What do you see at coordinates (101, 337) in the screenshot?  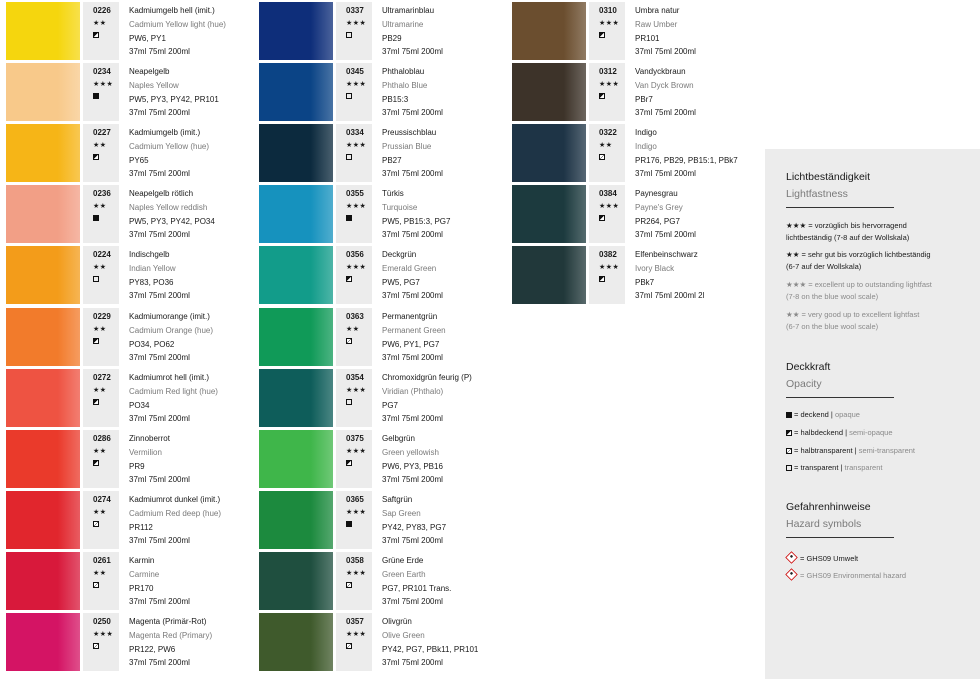 I see `code-box: 0229 ★★` at bounding box center [101, 337].